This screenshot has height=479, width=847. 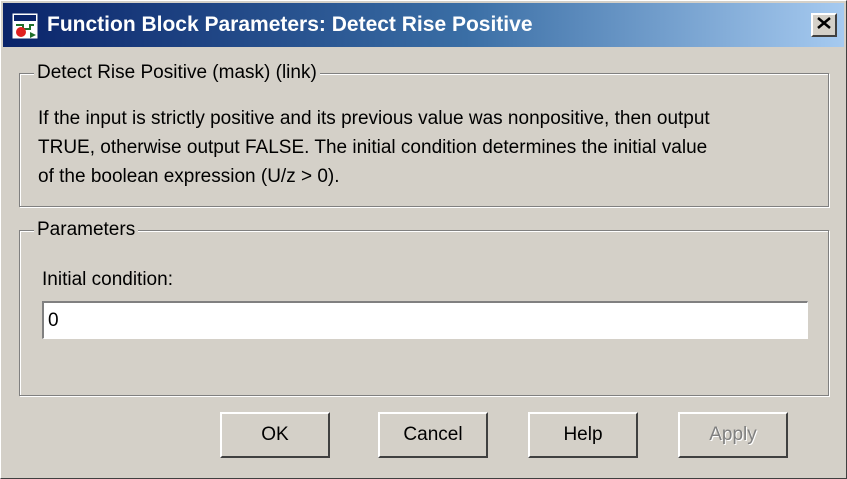 I want to click on initial-condition-label: Initial condition:, so click(x=107, y=279).